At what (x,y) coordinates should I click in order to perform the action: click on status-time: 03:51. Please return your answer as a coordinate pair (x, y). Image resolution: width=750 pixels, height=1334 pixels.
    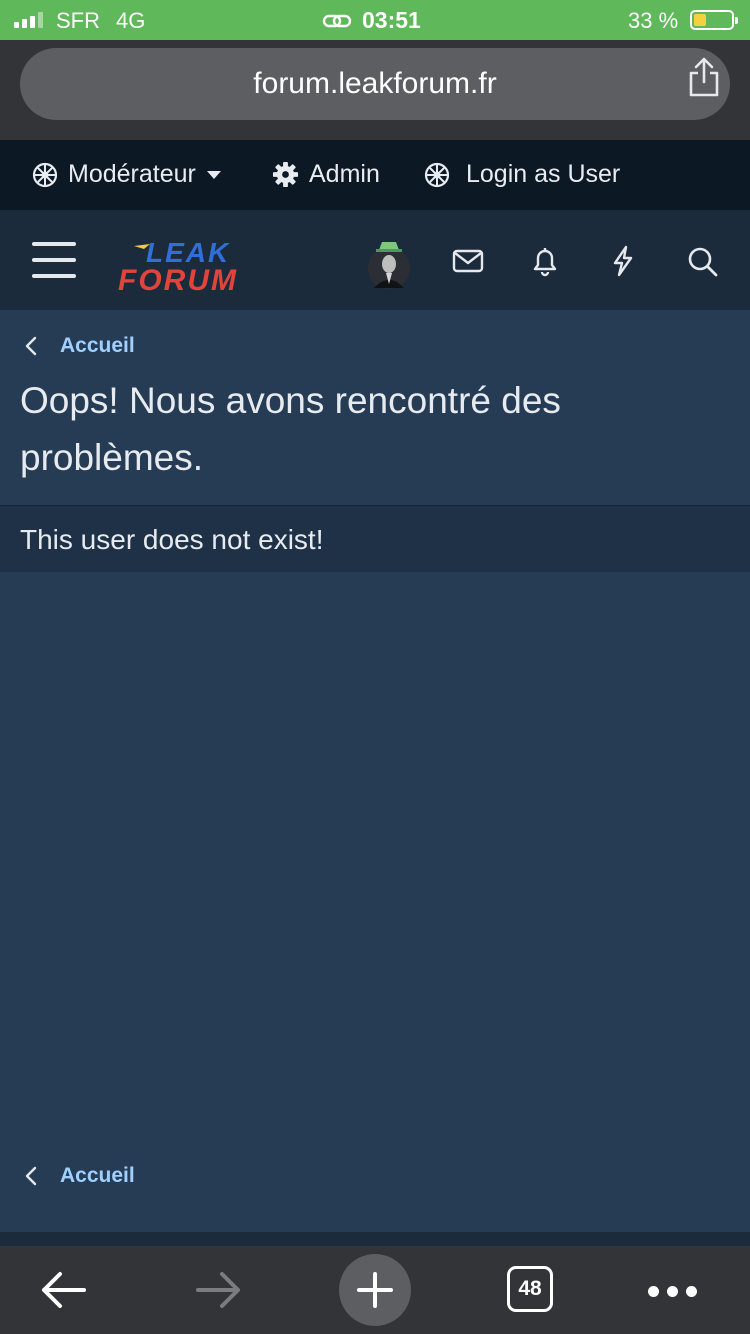
    Looking at the image, I should click on (391, 20).